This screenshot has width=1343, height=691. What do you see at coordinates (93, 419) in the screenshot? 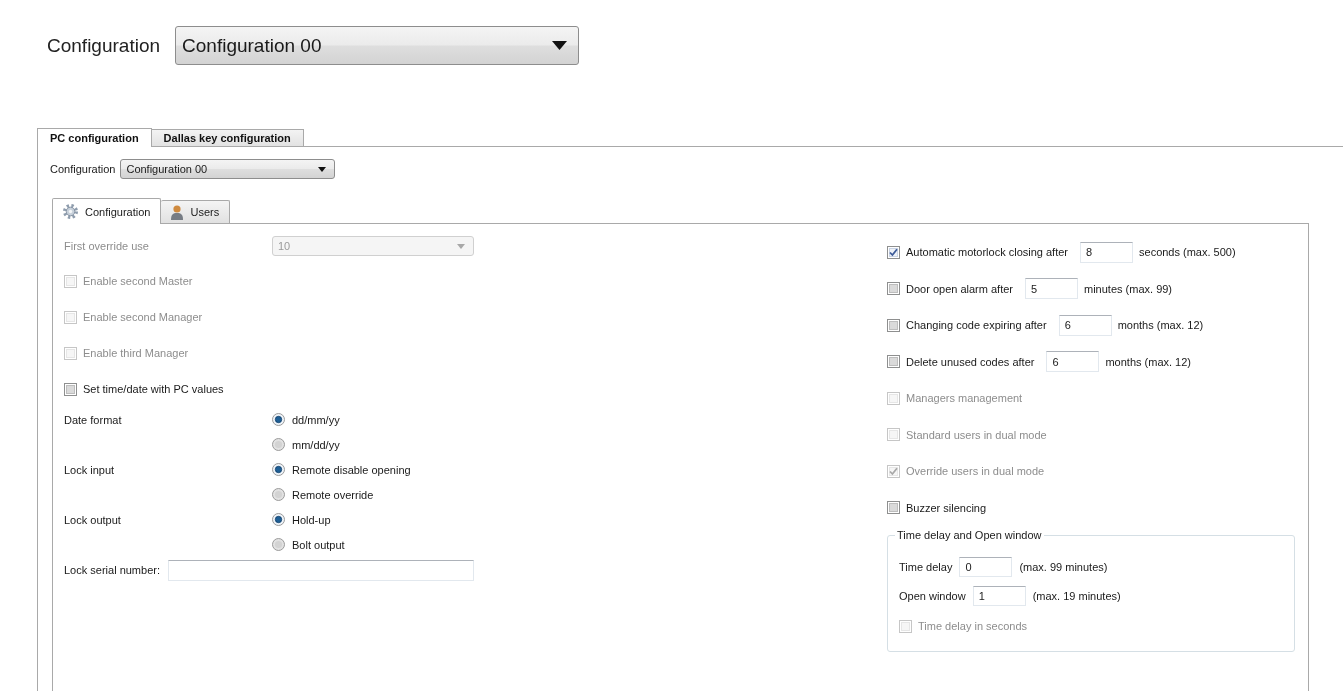
I see `field-label: Date format` at bounding box center [93, 419].